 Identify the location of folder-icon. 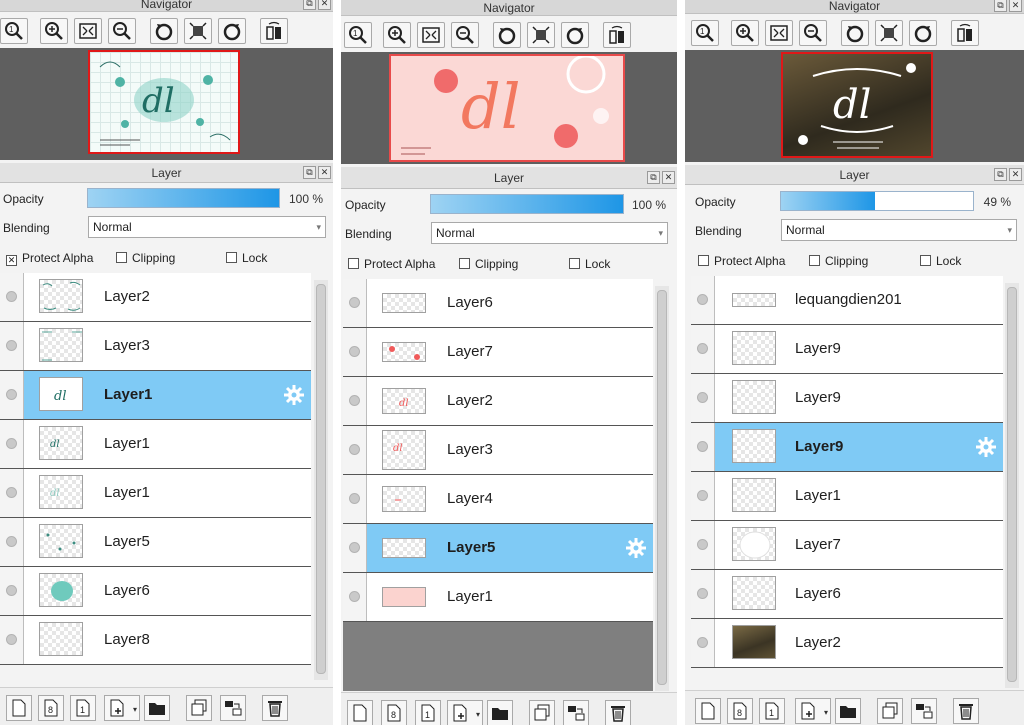
(157, 708).